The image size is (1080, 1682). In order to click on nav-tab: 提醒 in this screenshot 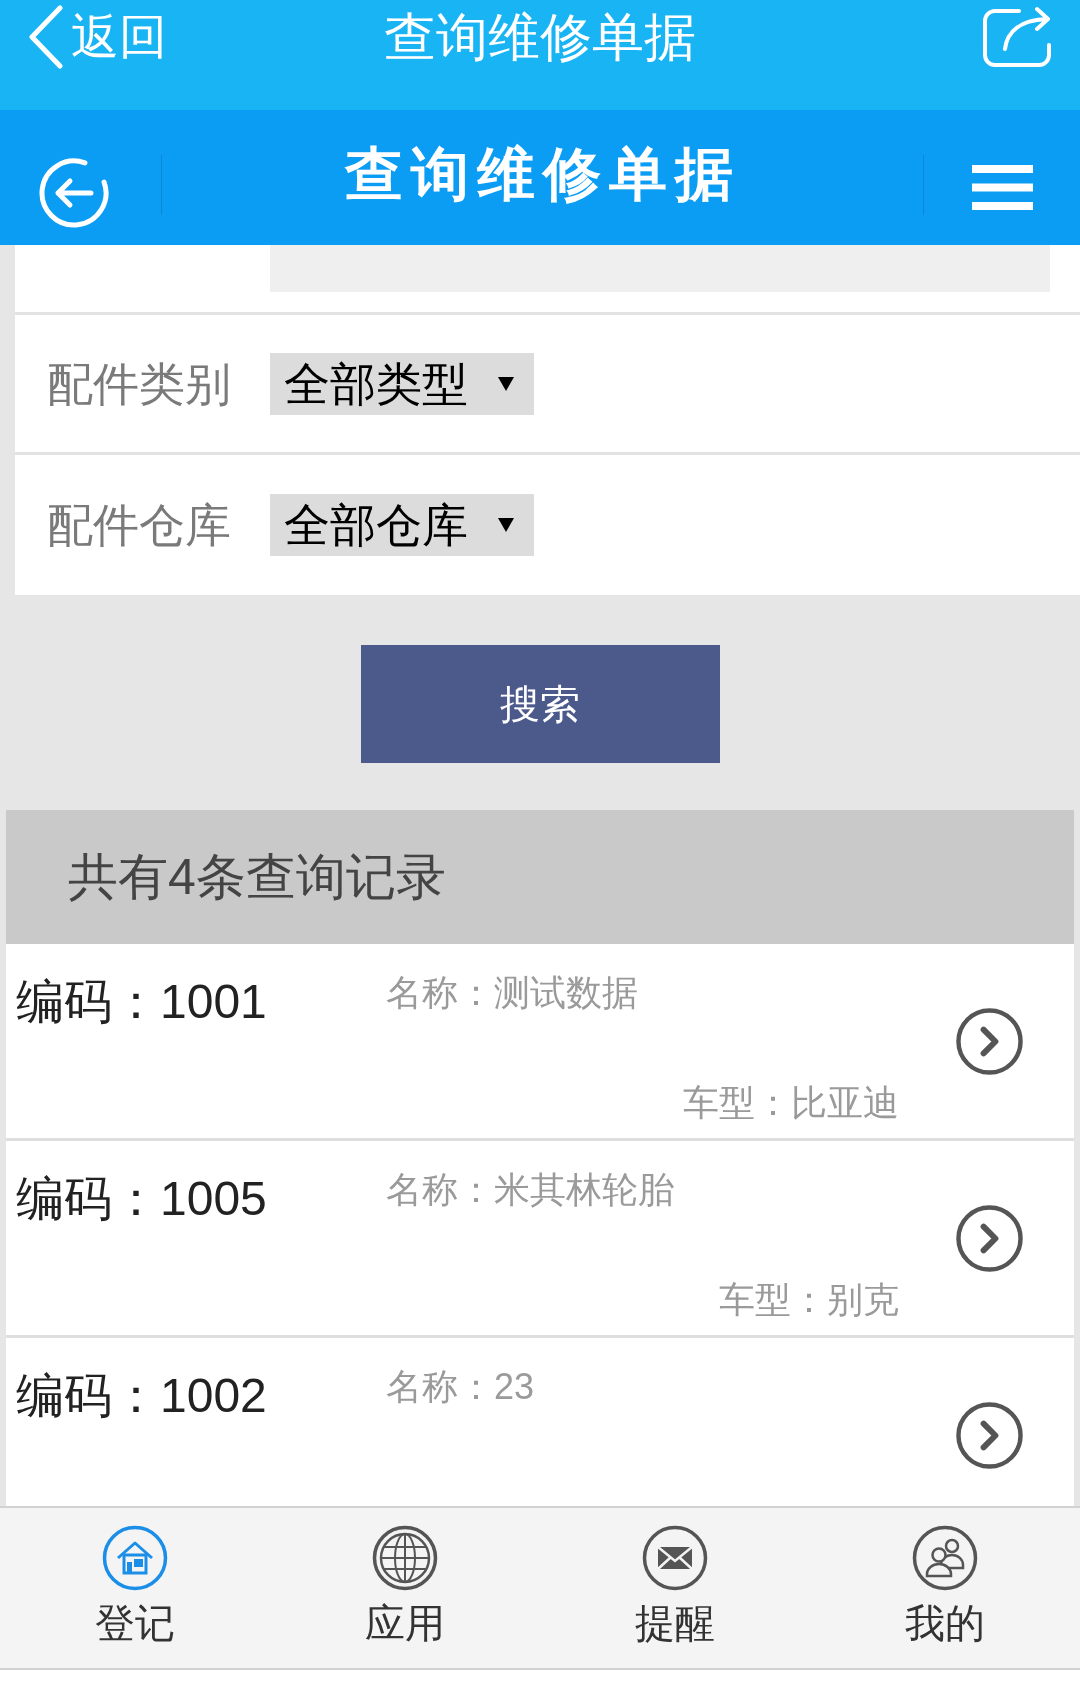, I will do `click(675, 1588)`.